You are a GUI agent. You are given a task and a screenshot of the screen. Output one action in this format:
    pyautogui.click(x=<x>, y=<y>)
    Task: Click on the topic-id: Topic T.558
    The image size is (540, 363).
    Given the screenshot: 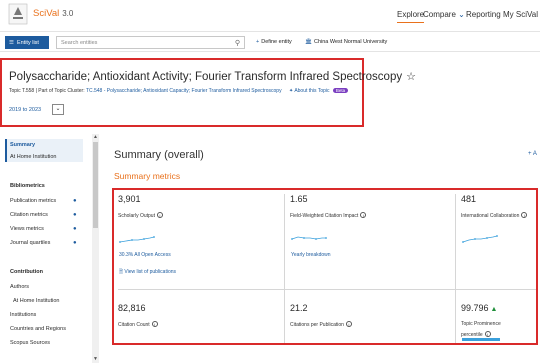 What is the action you would take?
    pyautogui.click(x=22, y=91)
    